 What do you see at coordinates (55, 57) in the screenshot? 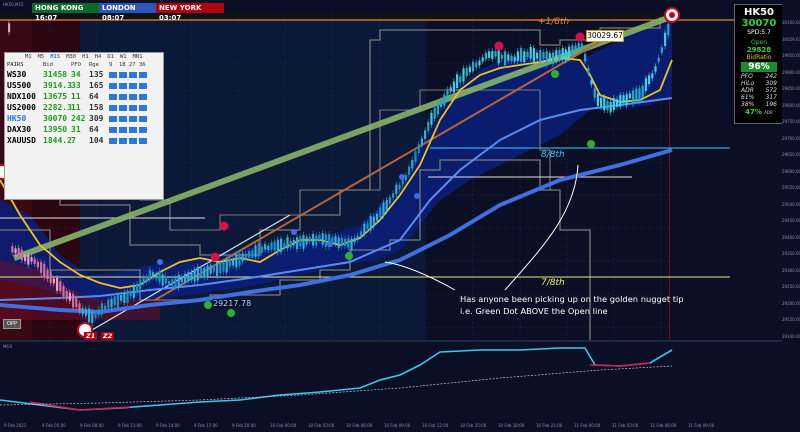
I see `timeframe-m15: M15` at bounding box center [55, 57].